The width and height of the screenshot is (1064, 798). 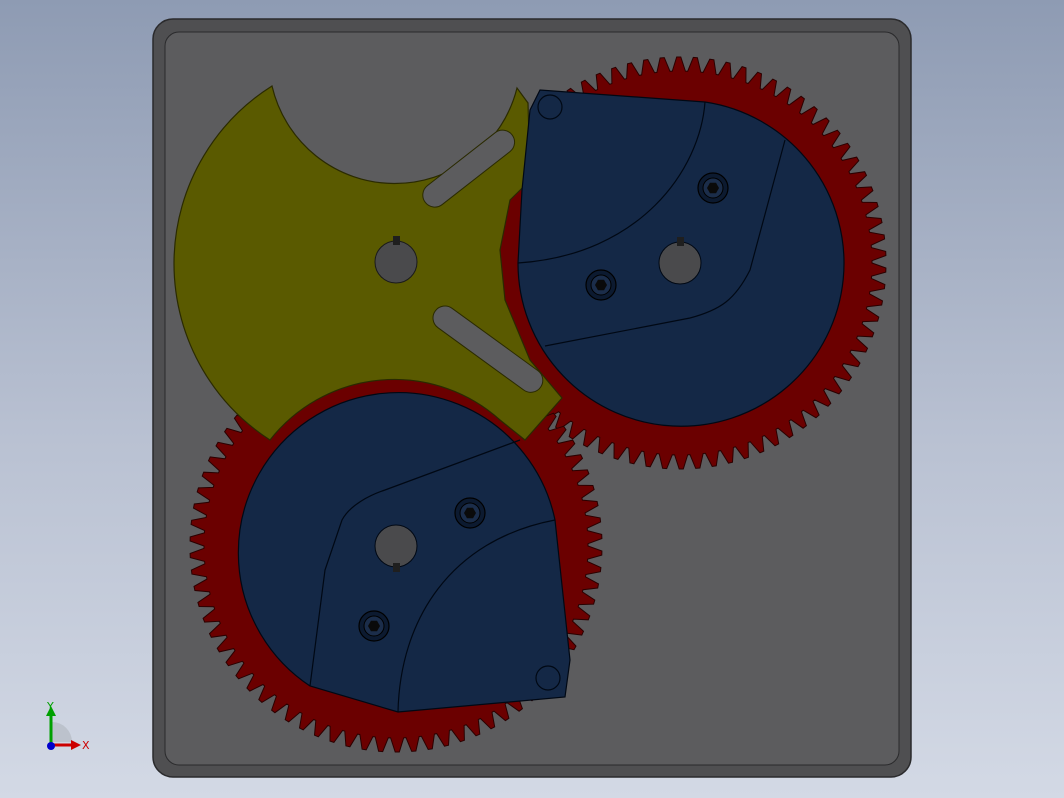 What do you see at coordinates (550, 107) in the screenshot?
I see `disc-right-pin` at bounding box center [550, 107].